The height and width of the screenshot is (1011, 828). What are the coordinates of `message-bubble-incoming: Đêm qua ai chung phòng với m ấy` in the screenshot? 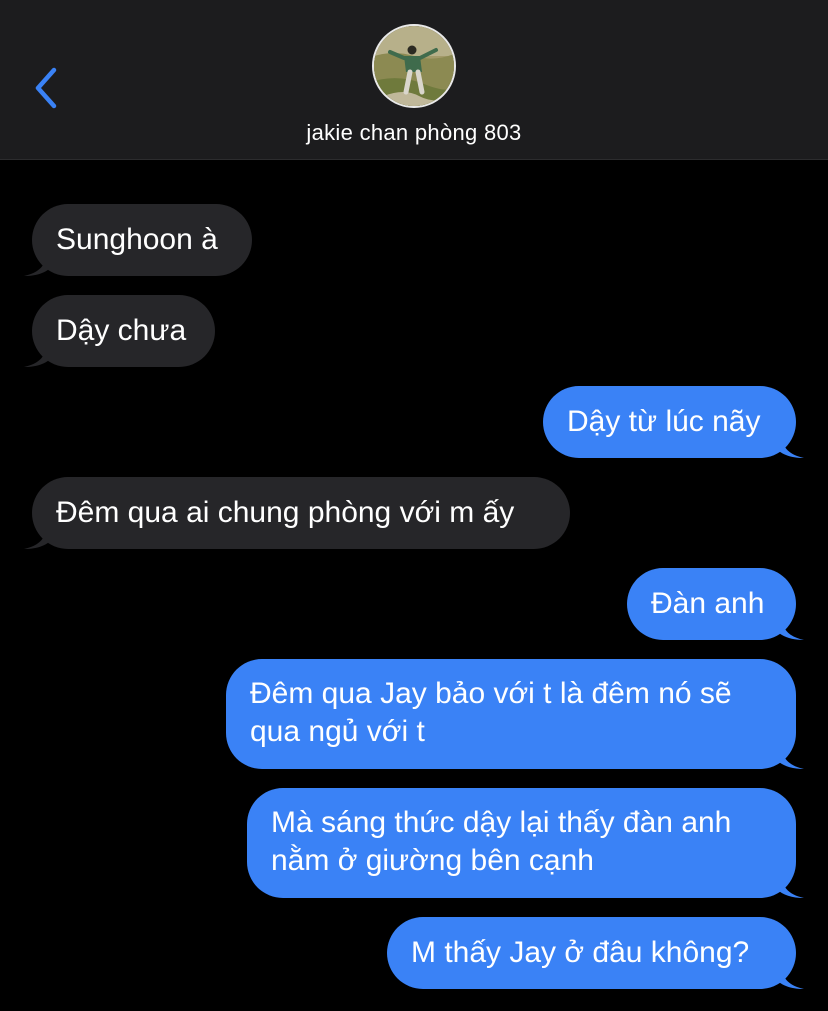 It's located at (297, 513).